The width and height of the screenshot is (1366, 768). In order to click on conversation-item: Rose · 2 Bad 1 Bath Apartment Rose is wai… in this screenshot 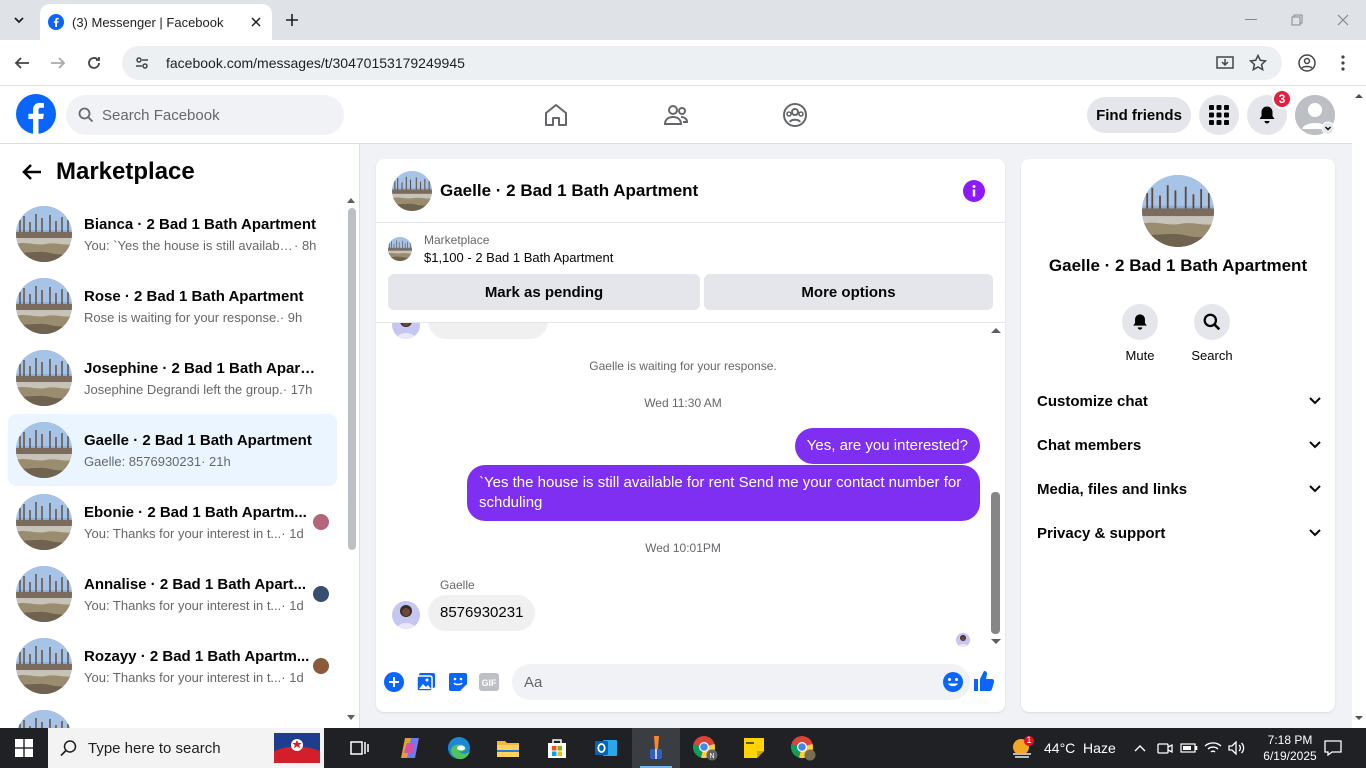, I will do `click(172, 306)`.